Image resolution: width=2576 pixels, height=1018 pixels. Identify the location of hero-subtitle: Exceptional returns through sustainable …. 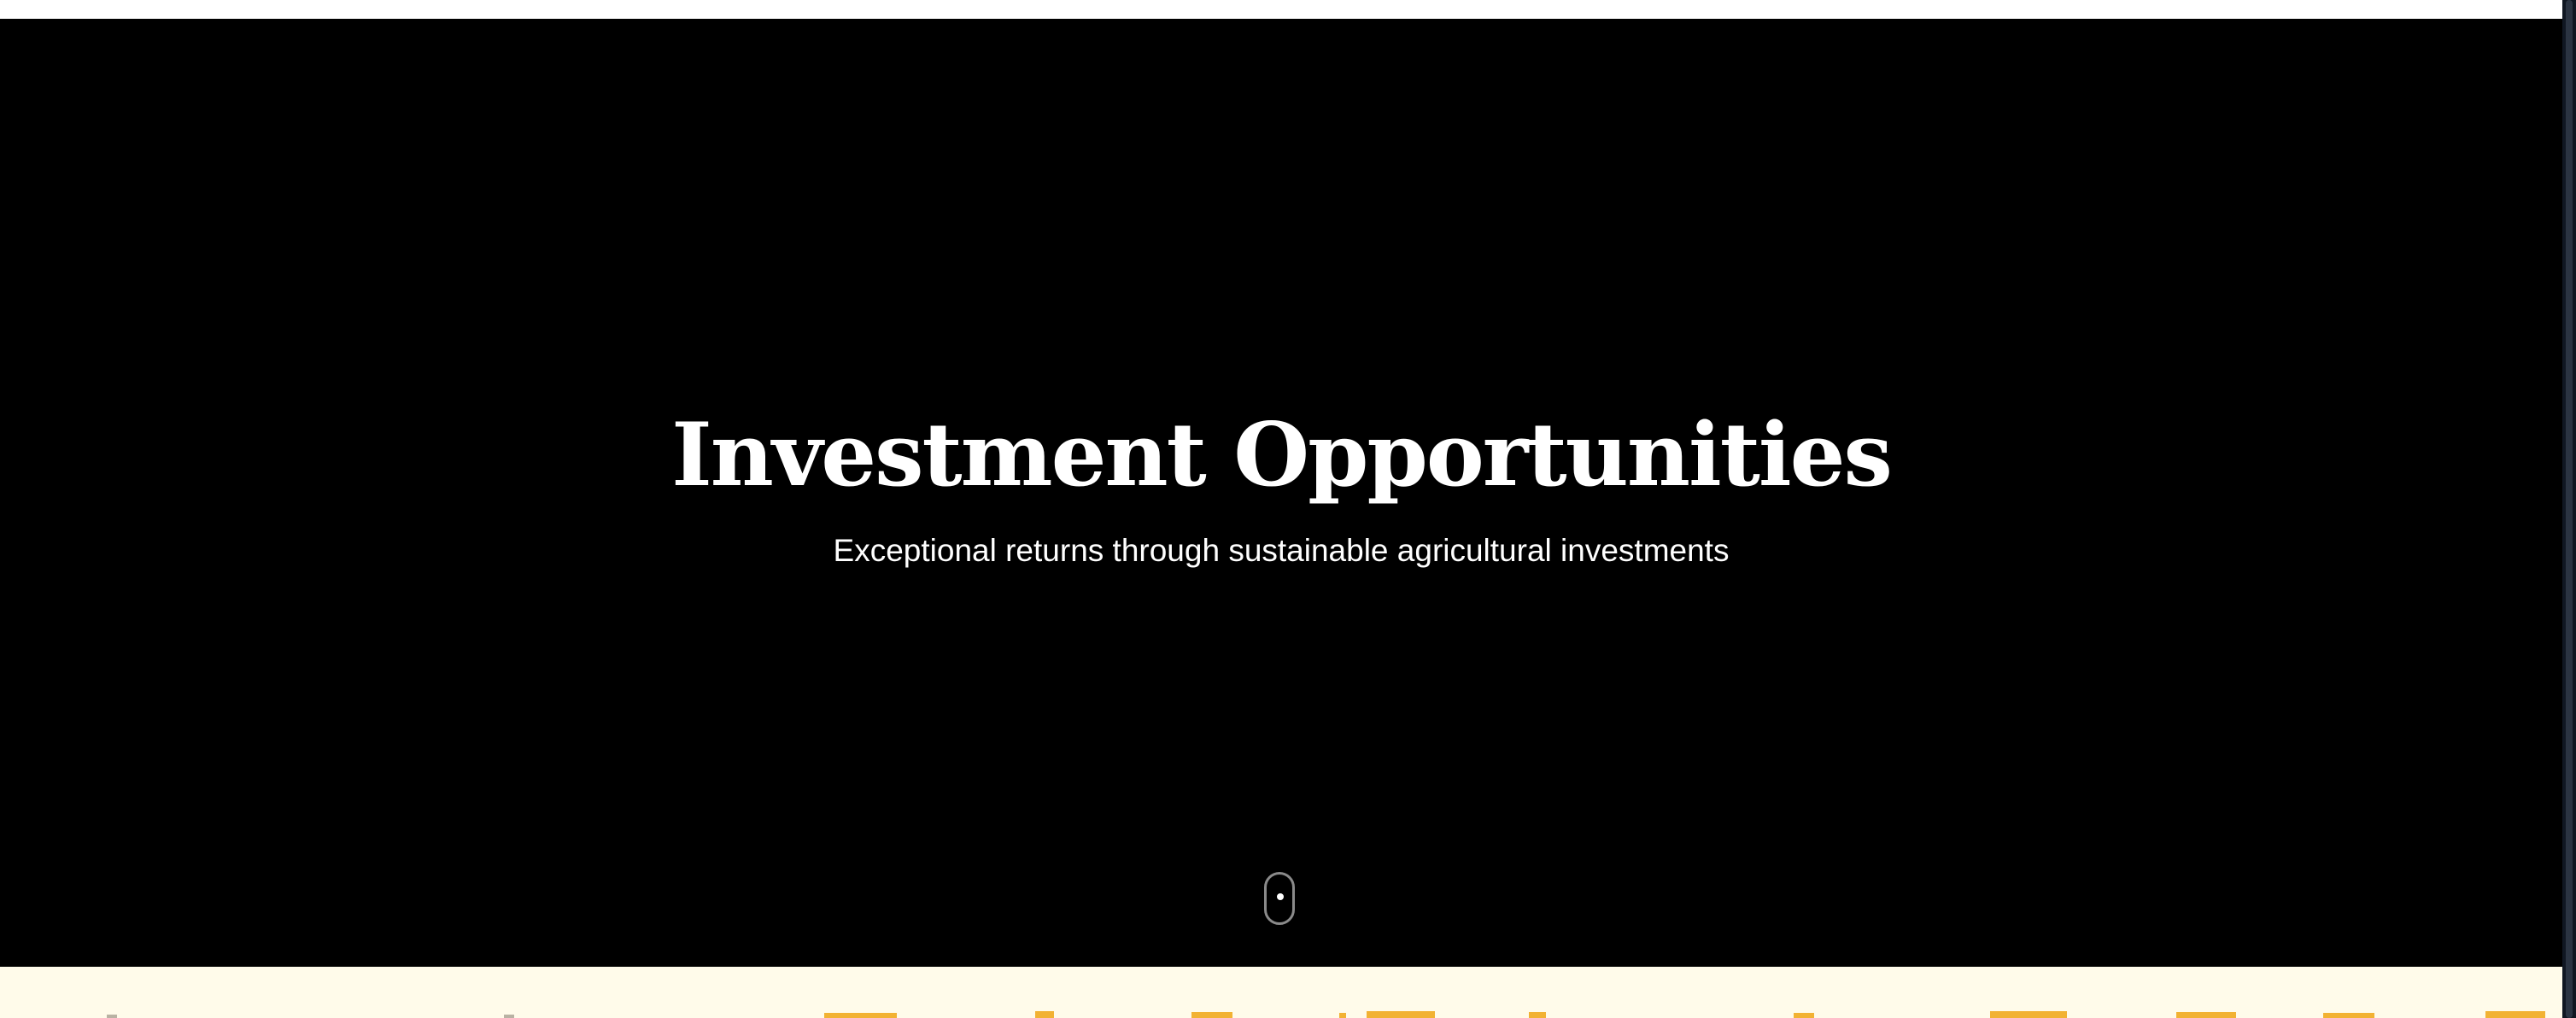
(1281, 550).